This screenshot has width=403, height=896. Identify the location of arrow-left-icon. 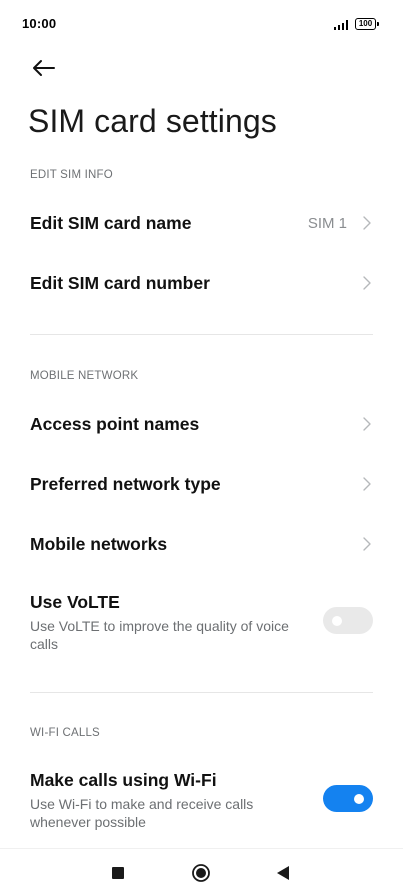
(44, 68).